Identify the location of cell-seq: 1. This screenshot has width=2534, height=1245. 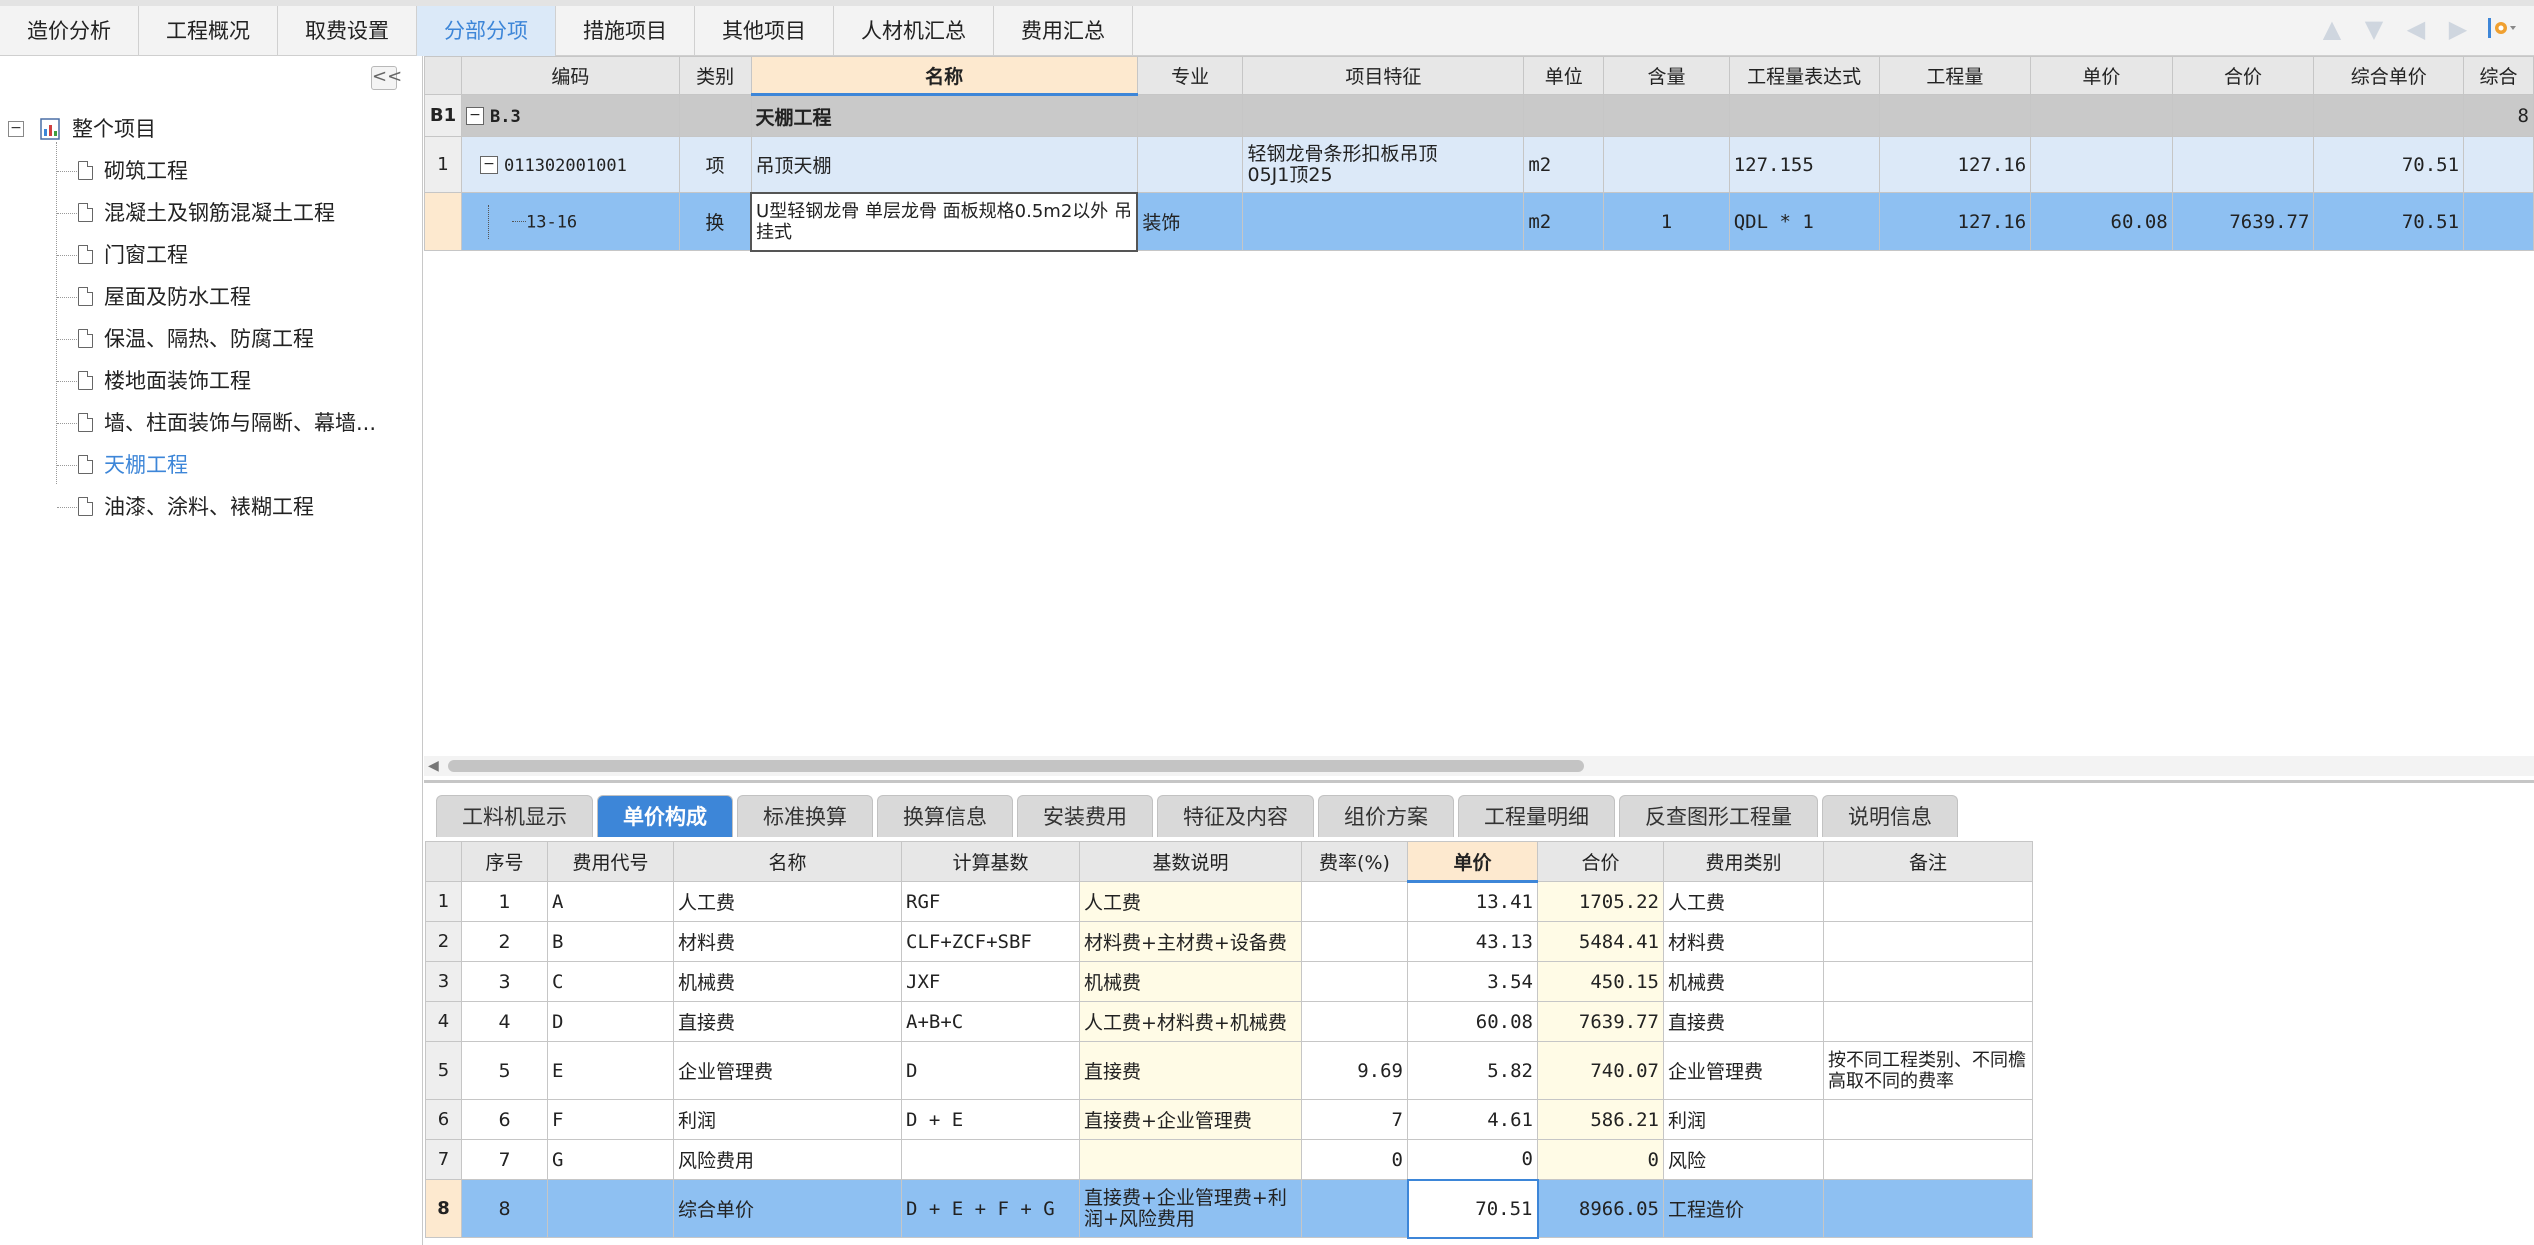
(504, 901).